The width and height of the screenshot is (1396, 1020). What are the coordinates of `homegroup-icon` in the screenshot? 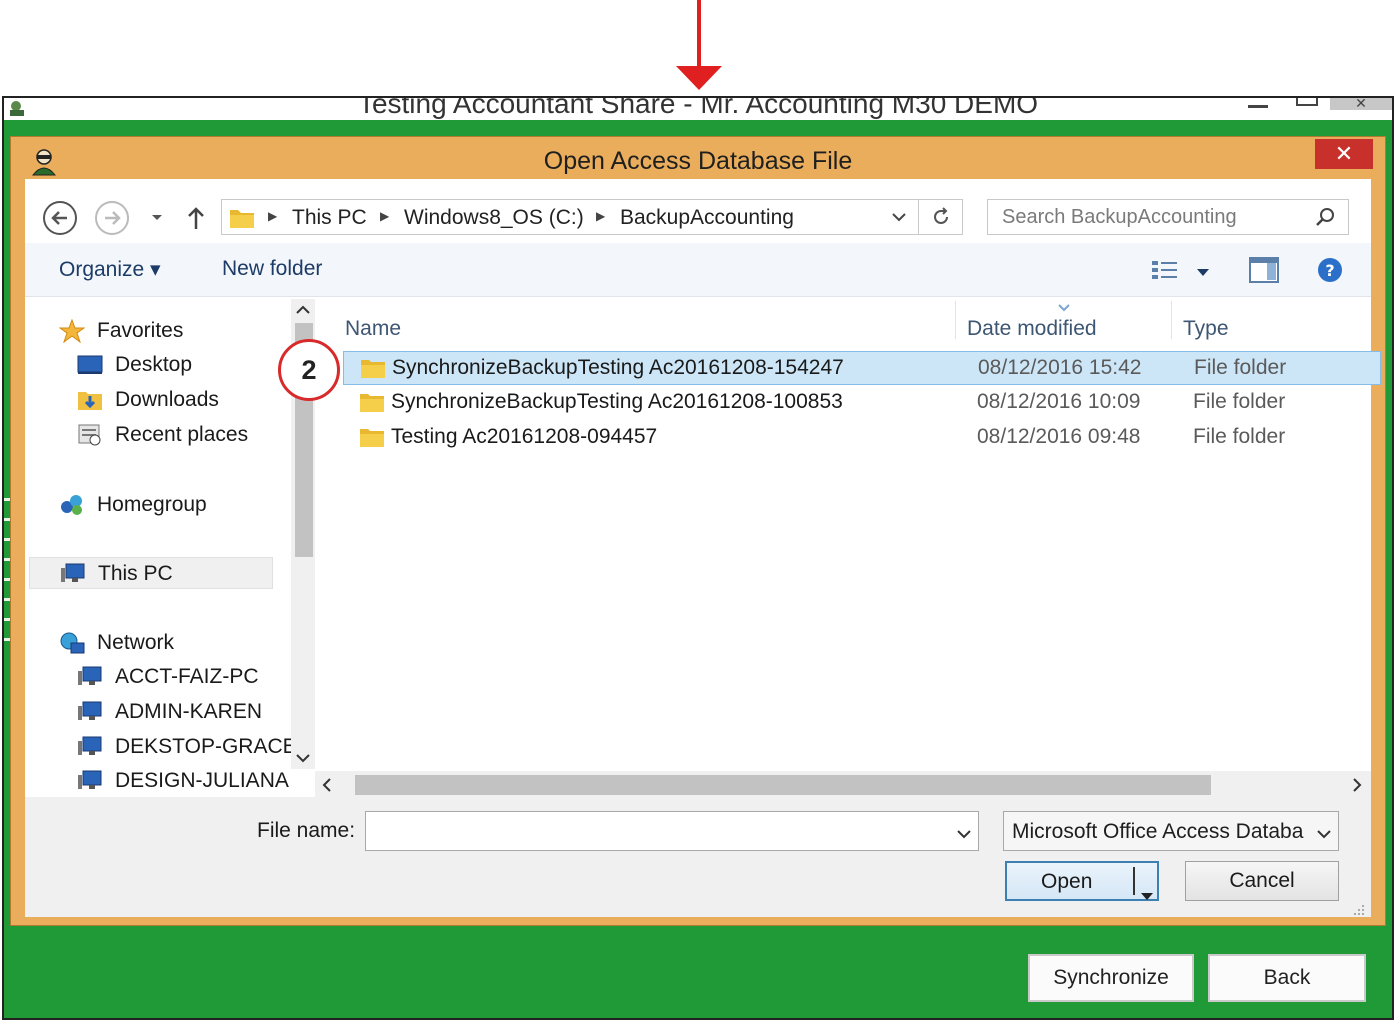 It's located at (72, 505).